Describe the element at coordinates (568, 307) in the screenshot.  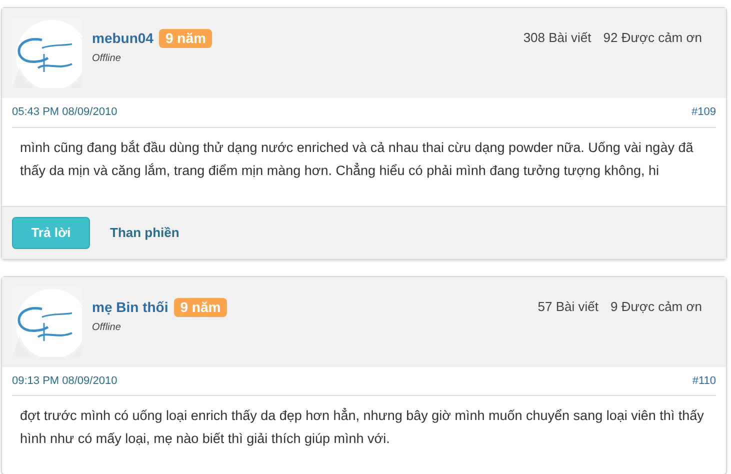
I see `post-count: 57 Bài viết` at that location.